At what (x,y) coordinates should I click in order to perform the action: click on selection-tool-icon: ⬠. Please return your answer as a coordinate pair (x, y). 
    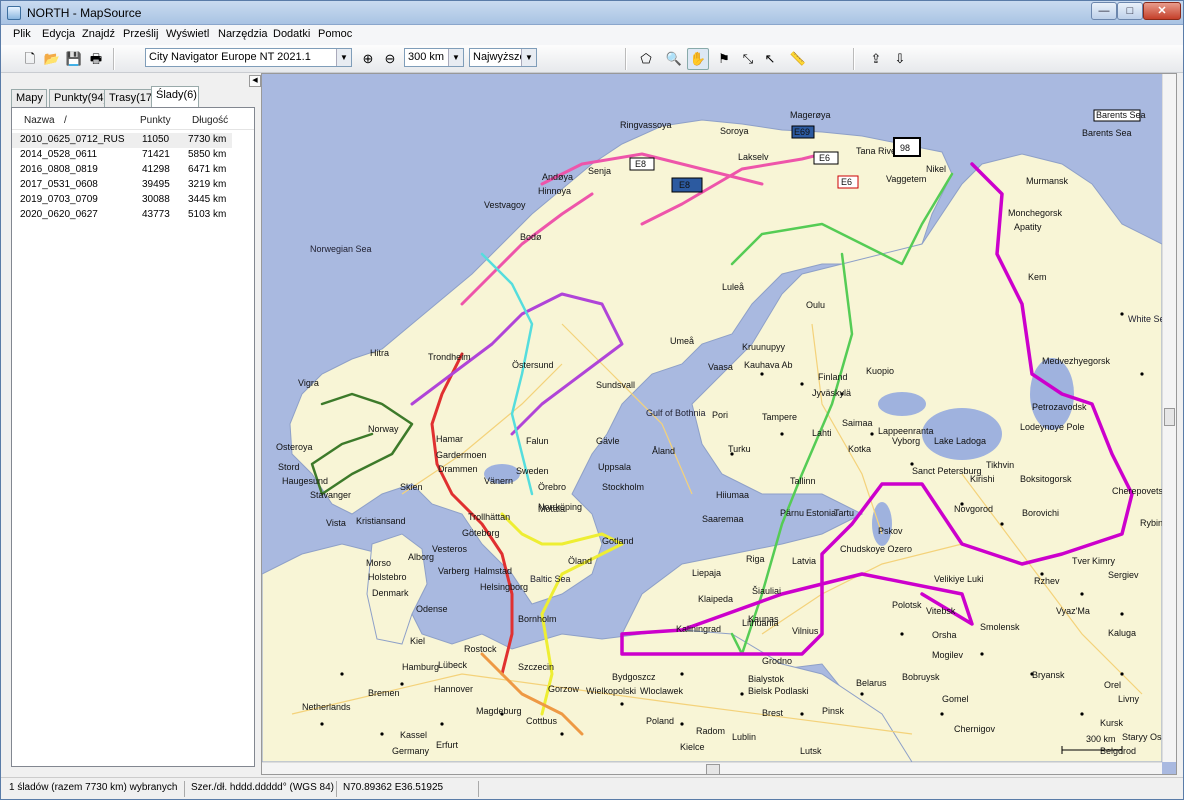
    Looking at the image, I should click on (646, 59).